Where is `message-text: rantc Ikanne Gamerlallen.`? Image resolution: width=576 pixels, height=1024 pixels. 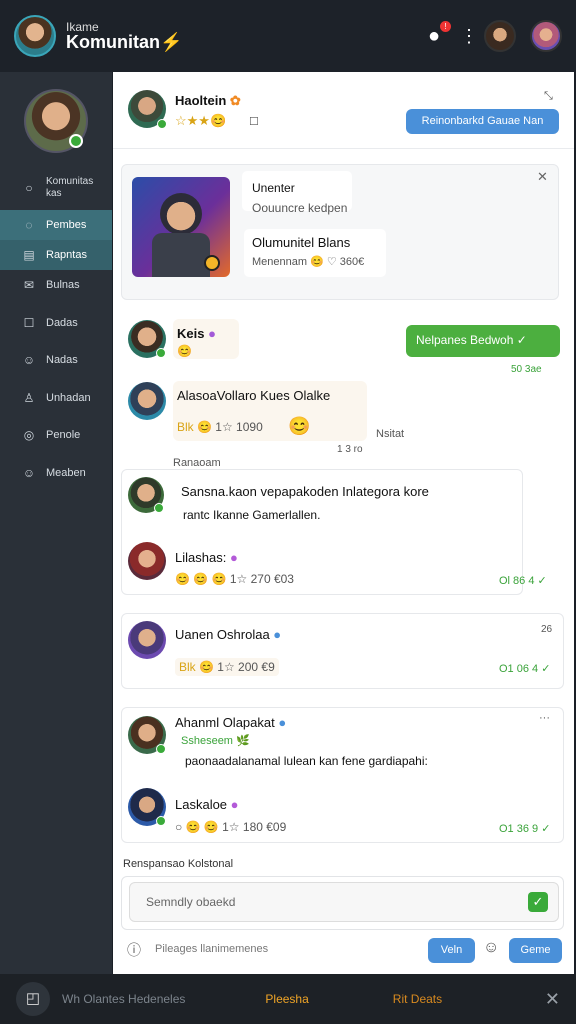 message-text: rantc Ikanne Gamerlallen. is located at coordinates (252, 515).